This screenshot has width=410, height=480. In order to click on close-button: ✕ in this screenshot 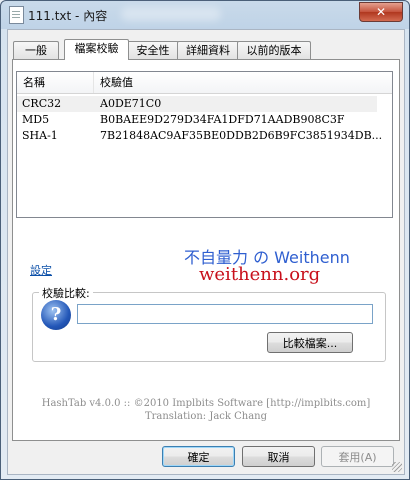, I will do `click(381, 12)`.